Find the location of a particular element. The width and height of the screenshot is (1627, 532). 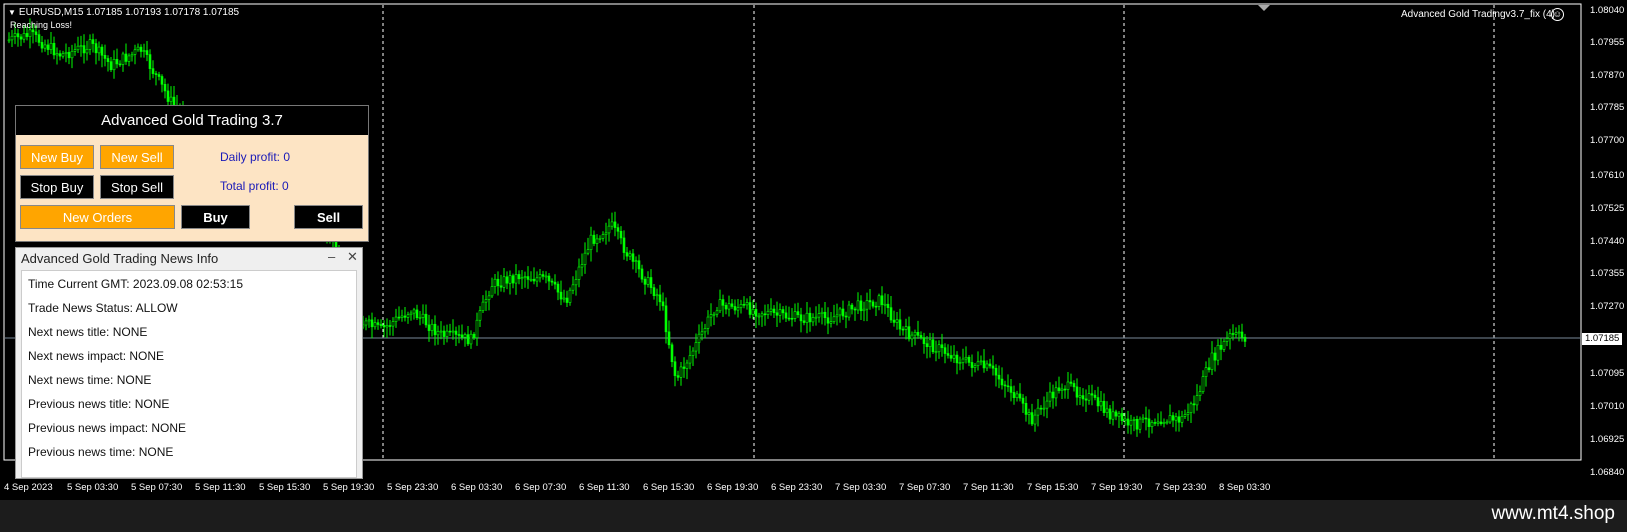

time-label: 5 Sep 11:30 is located at coordinates (220, 487).